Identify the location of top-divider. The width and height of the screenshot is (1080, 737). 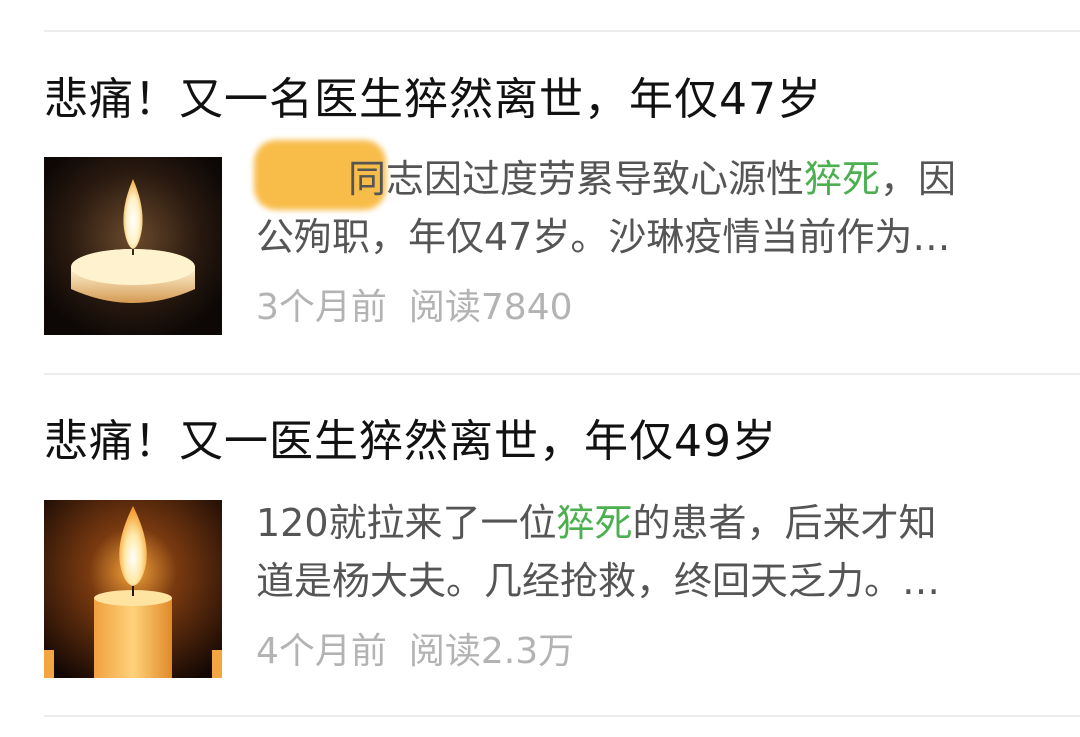
(562, 31).